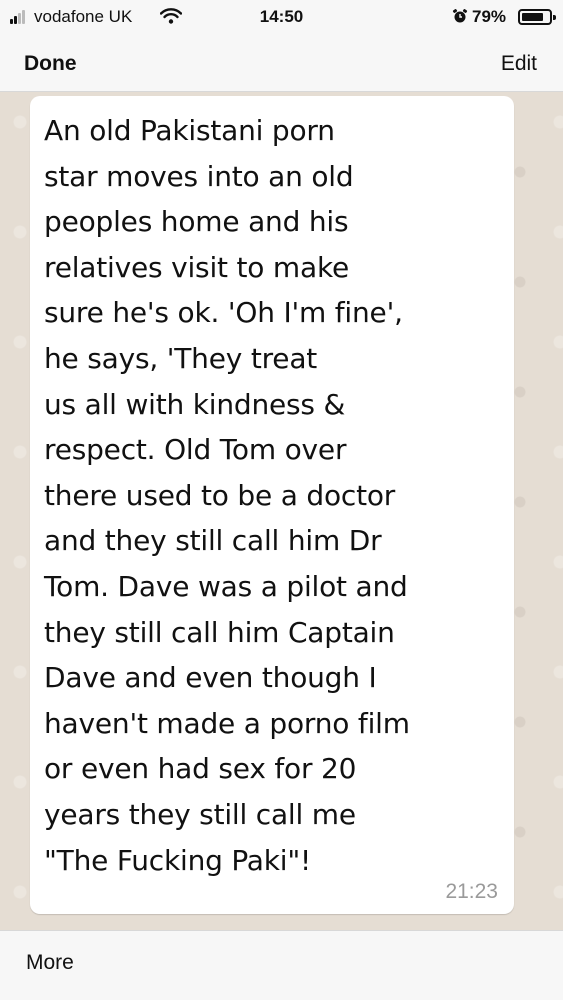  What do you see at coordinates (227, 723) in the screenshot?
I see `message-line: haven't made a porno film` at bounding box center [227, 723].